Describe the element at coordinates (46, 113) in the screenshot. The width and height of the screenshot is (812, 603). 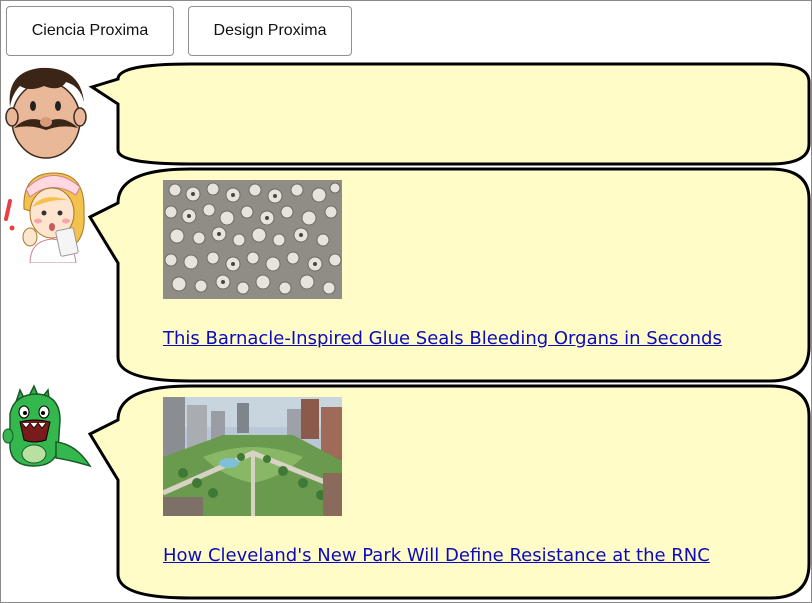
I see `mustache-man-avatar` at that location.